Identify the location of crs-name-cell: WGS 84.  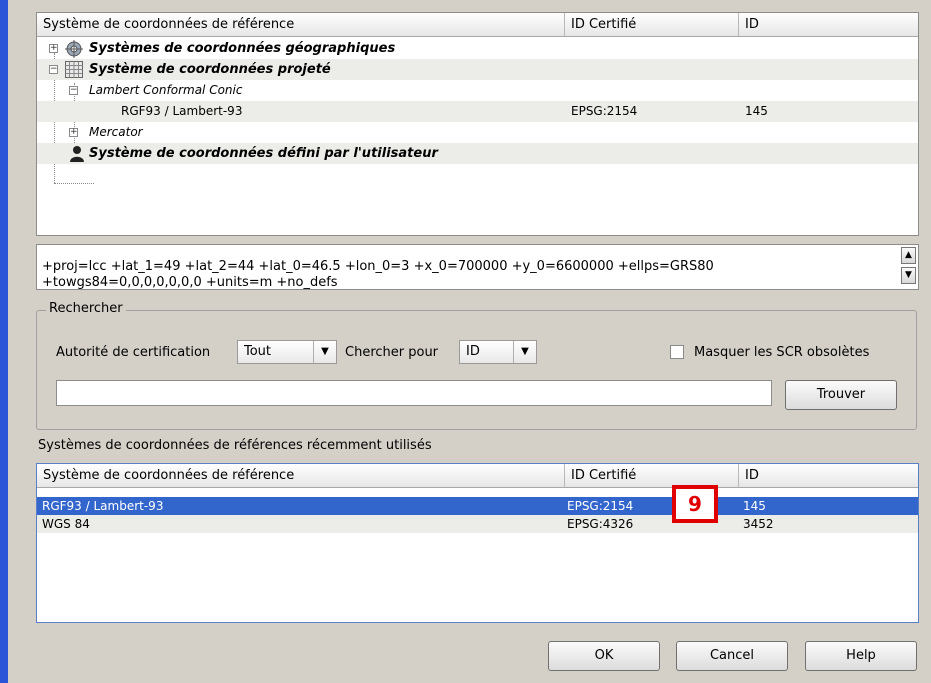
(66, 524).